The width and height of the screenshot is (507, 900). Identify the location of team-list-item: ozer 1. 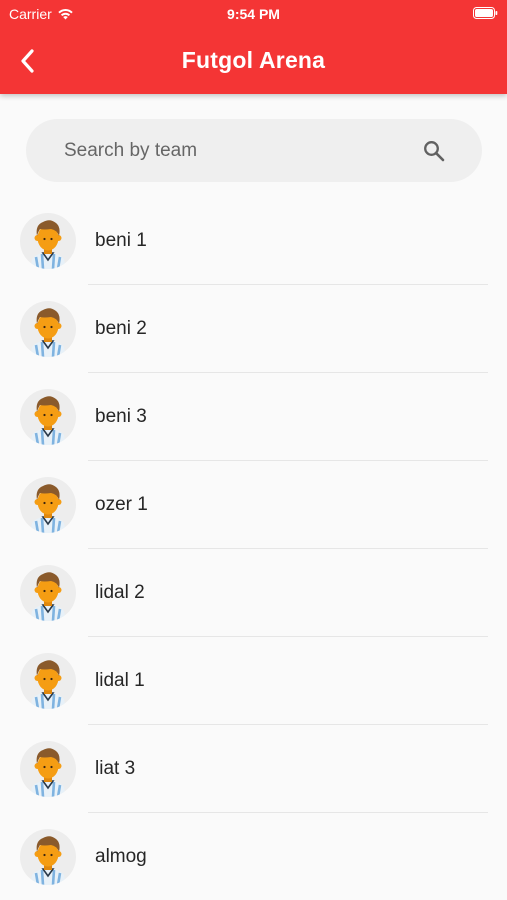
(253, 505).